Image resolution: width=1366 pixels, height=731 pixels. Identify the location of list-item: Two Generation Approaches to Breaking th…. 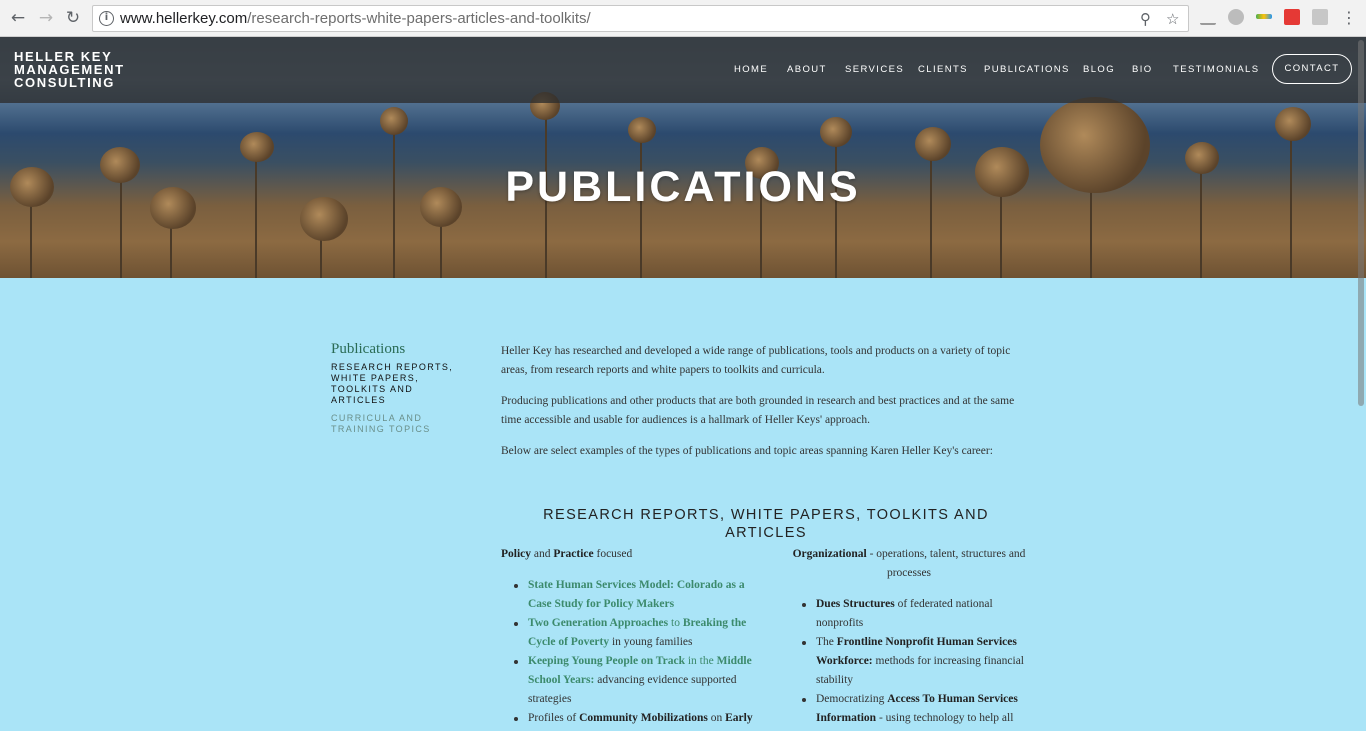
(631, 633).